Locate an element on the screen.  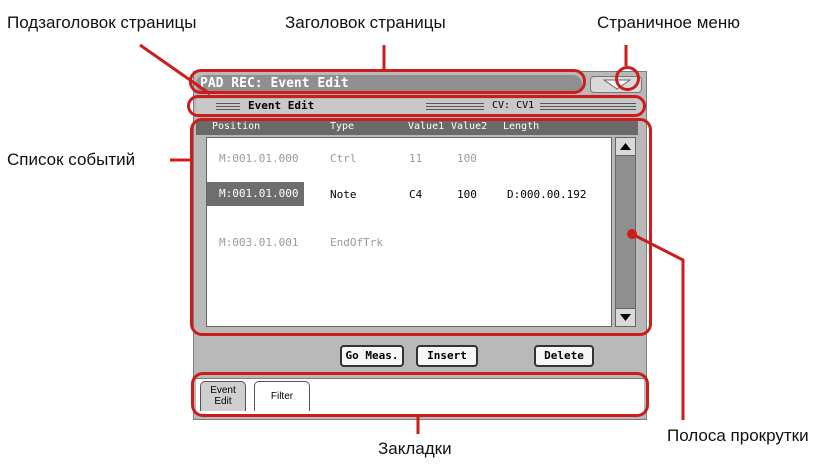
event-row-selected: M:001.01.000 Note C4 100 D:000.00.192 is located at coordinates (410, 194).